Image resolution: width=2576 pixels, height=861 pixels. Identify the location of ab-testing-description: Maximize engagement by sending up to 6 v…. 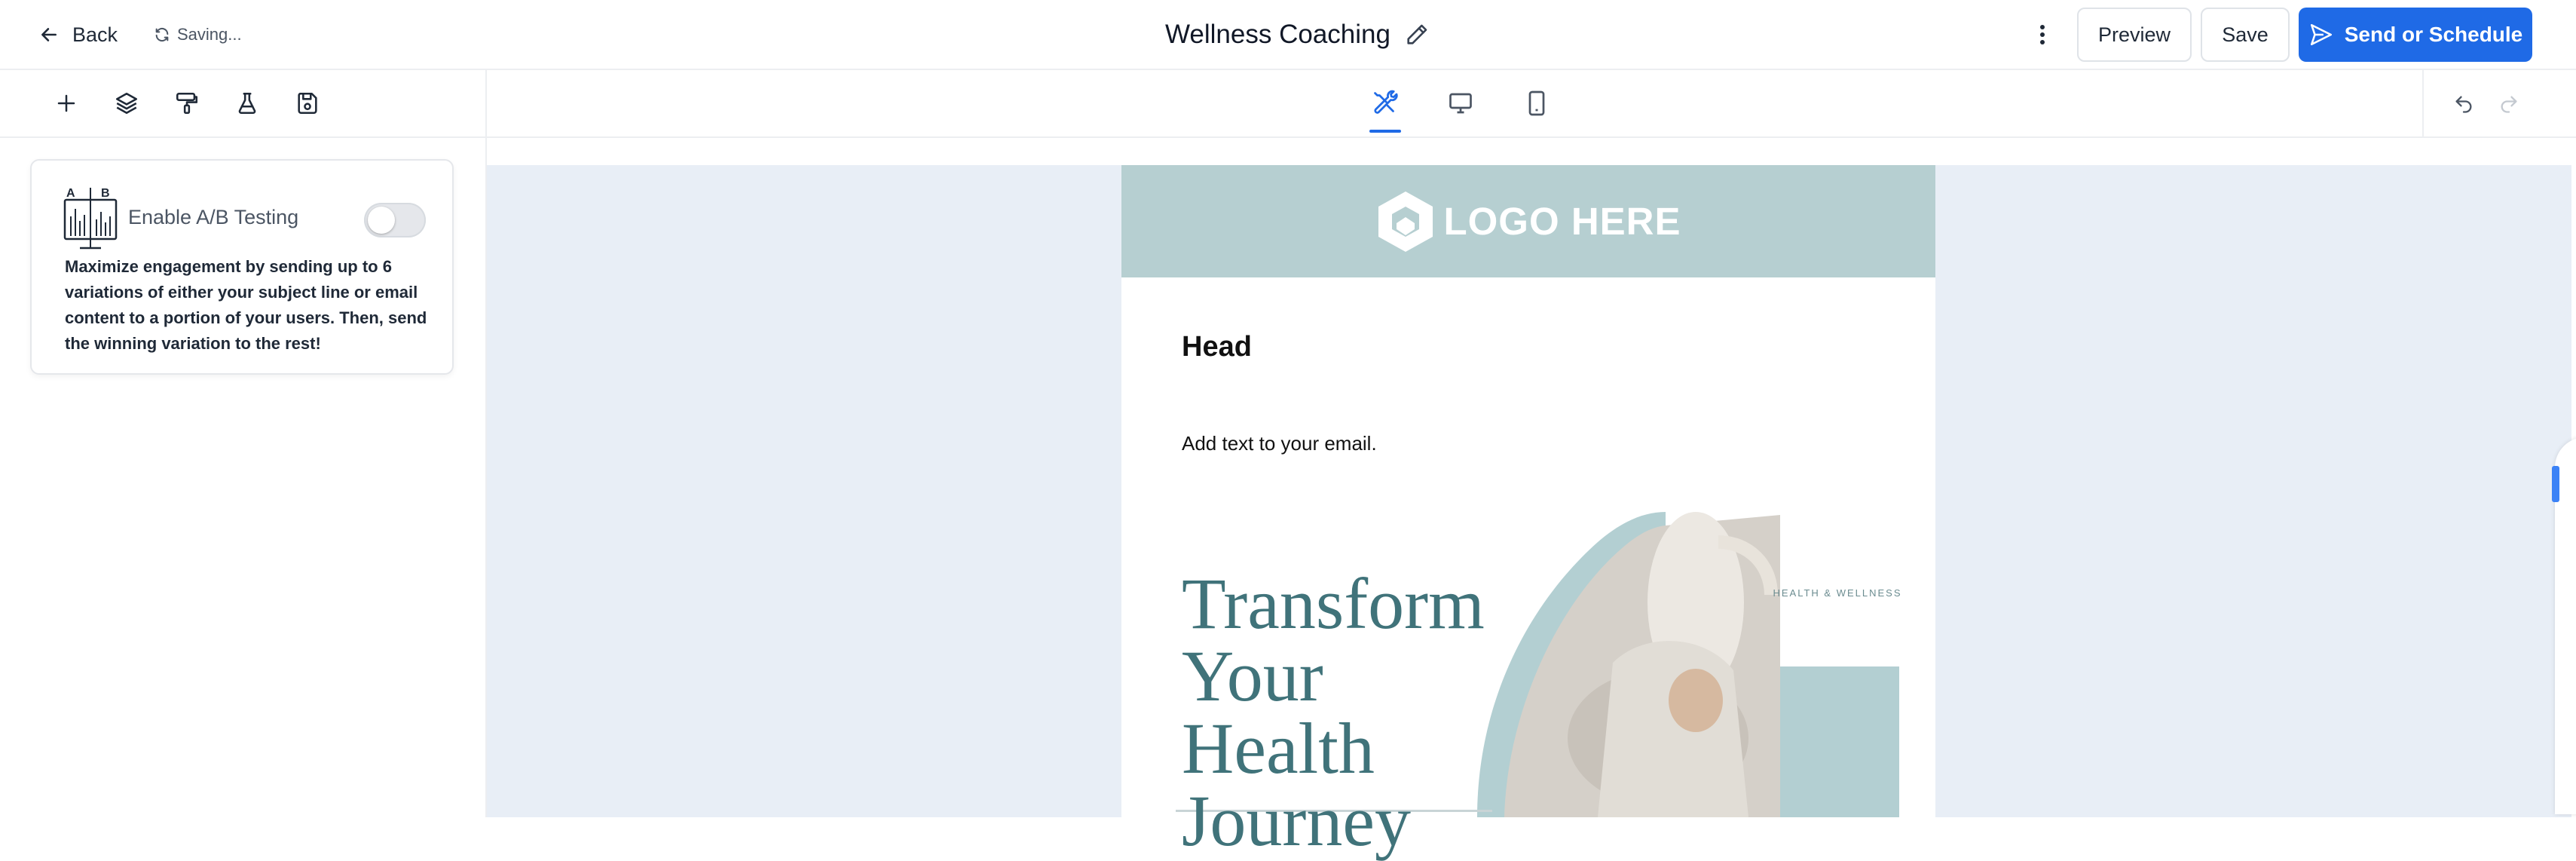
(246, 305).